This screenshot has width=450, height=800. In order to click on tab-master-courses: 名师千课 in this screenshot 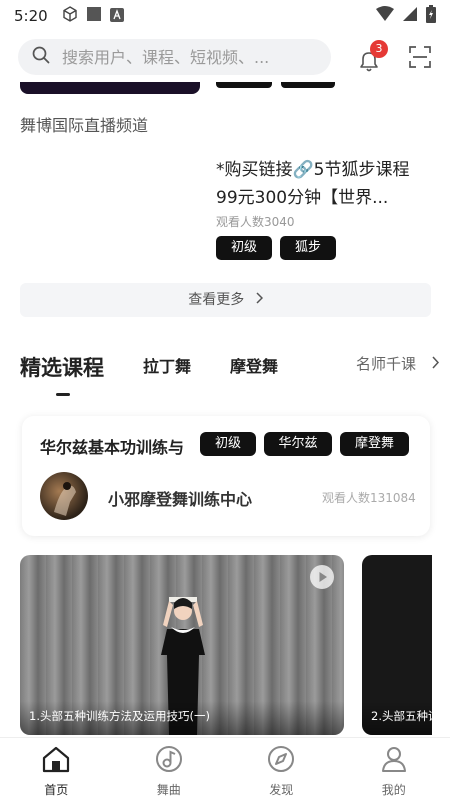, I will do `click(397, 363)`.